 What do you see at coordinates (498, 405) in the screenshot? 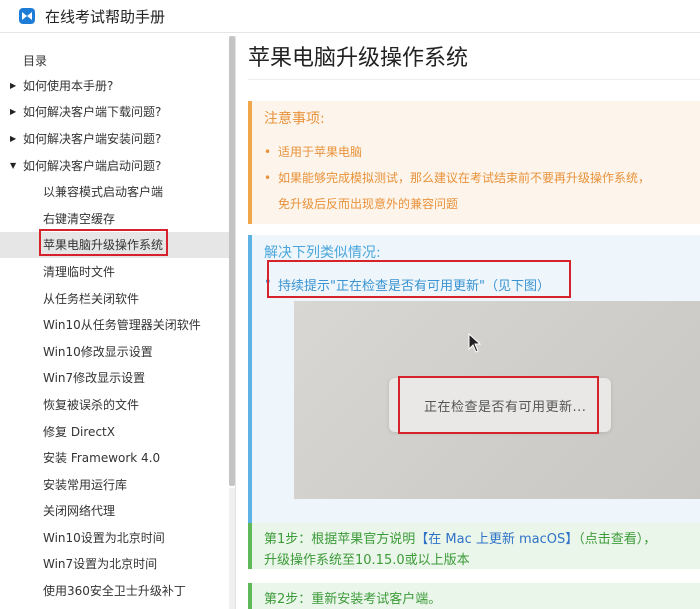
I see `dialog-highlight-box` at bounding box center [498, 405].